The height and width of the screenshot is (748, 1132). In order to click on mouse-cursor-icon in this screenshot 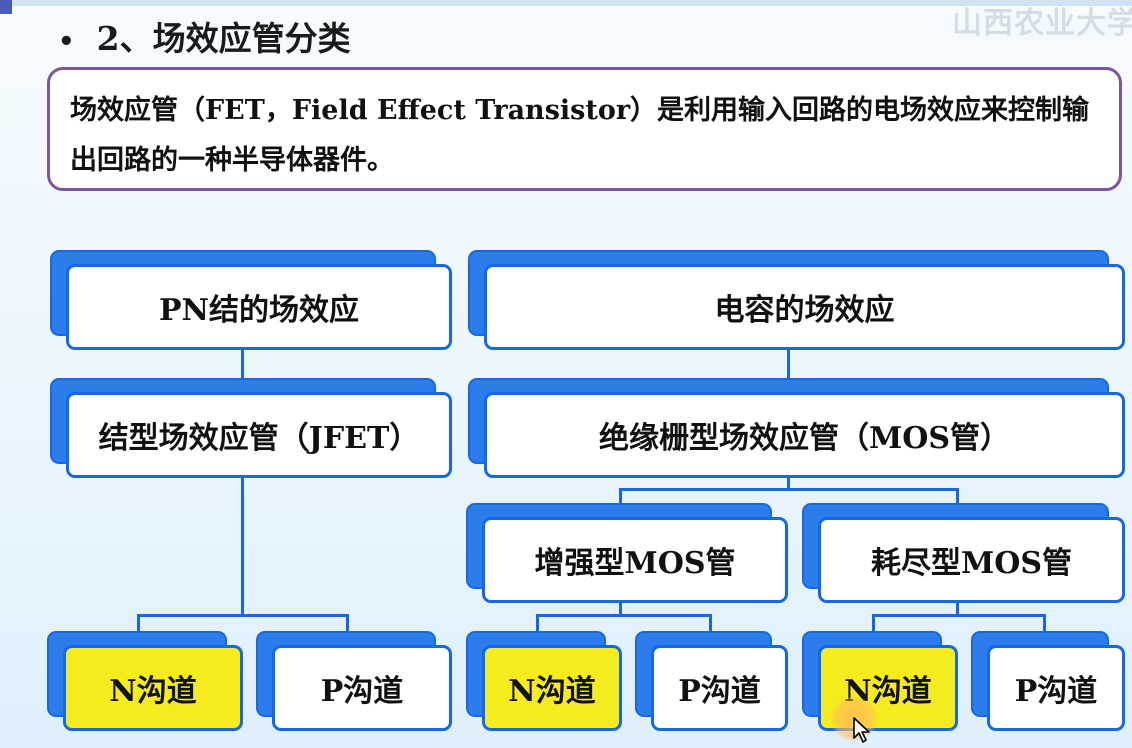, I will do `click(861, 730)`.